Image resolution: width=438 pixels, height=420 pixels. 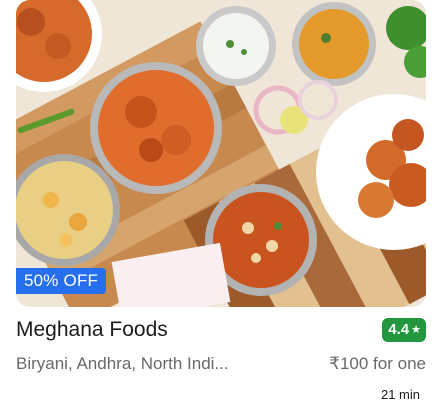 What do you see at coordinates (400, 394) in the screenshot?
I see `delivery-time: 21 min` at bounding box center [400, 394].